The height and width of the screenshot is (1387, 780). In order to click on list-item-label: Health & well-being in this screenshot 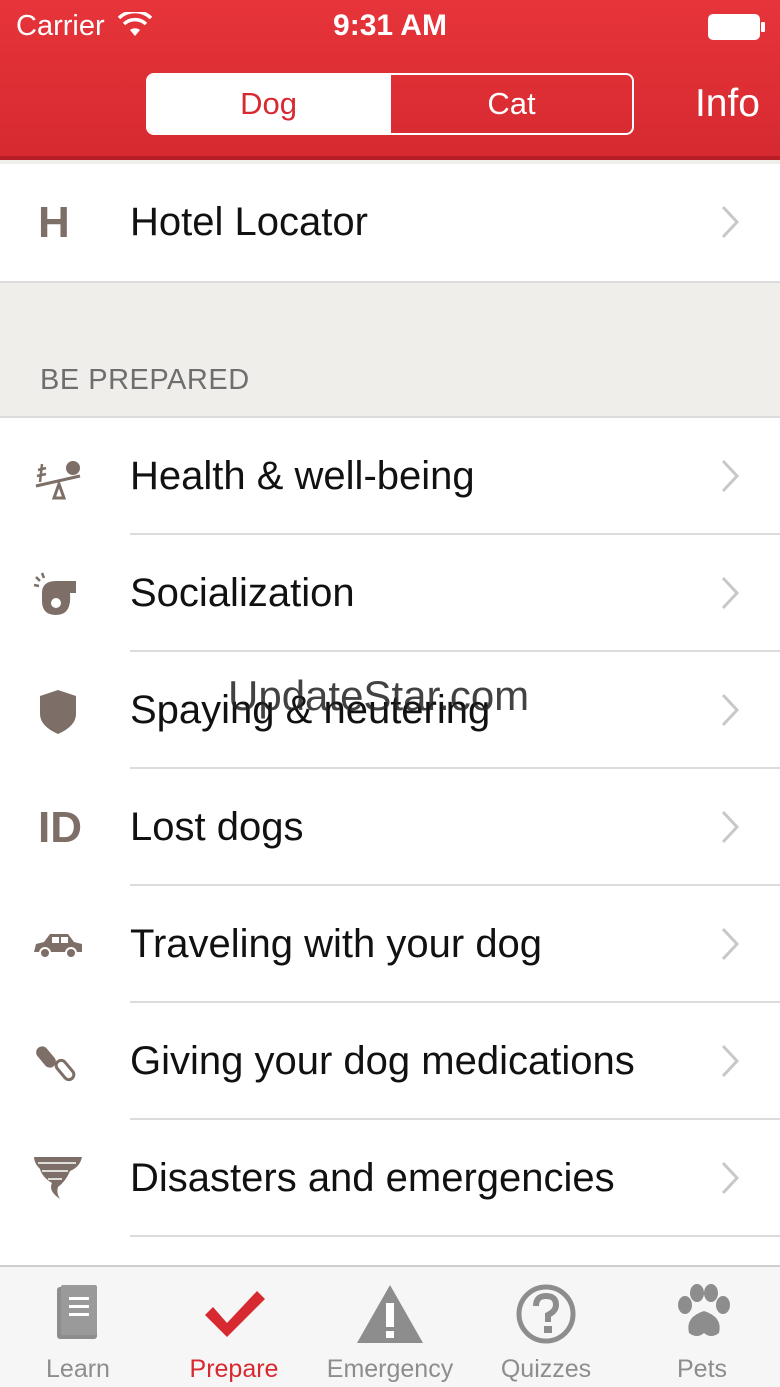, I will do `click(302, 476)`.